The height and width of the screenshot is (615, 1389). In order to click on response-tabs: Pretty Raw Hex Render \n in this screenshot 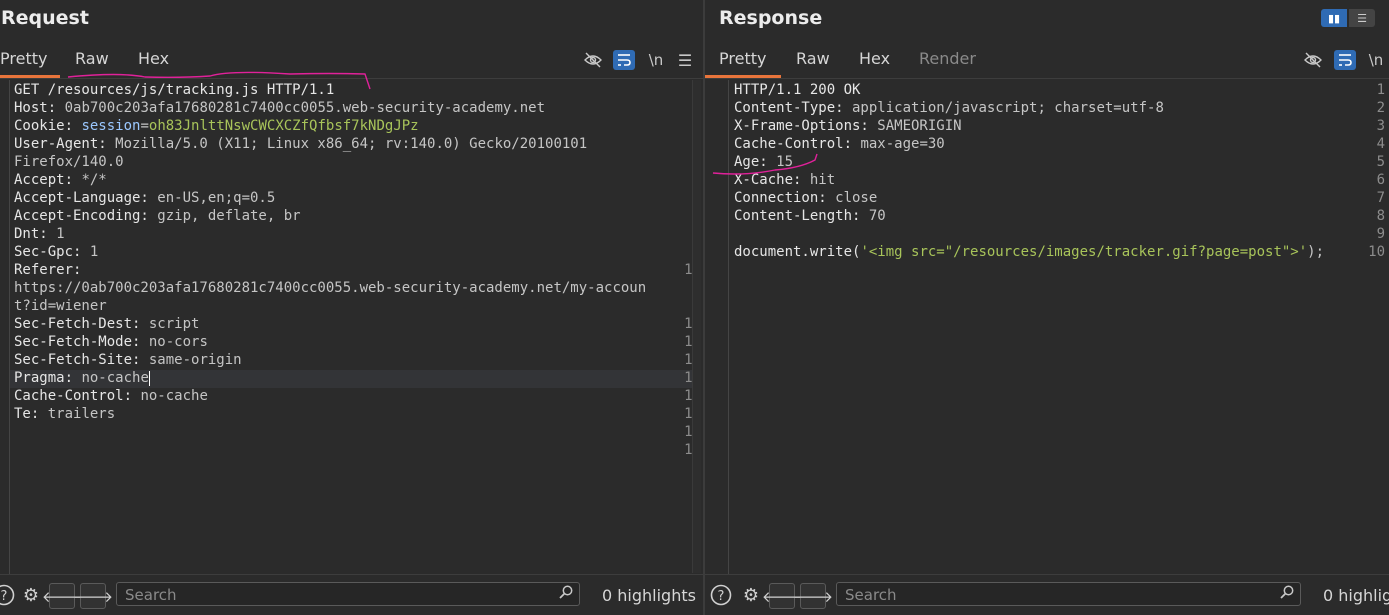, I will do `click(1047, 59)`.